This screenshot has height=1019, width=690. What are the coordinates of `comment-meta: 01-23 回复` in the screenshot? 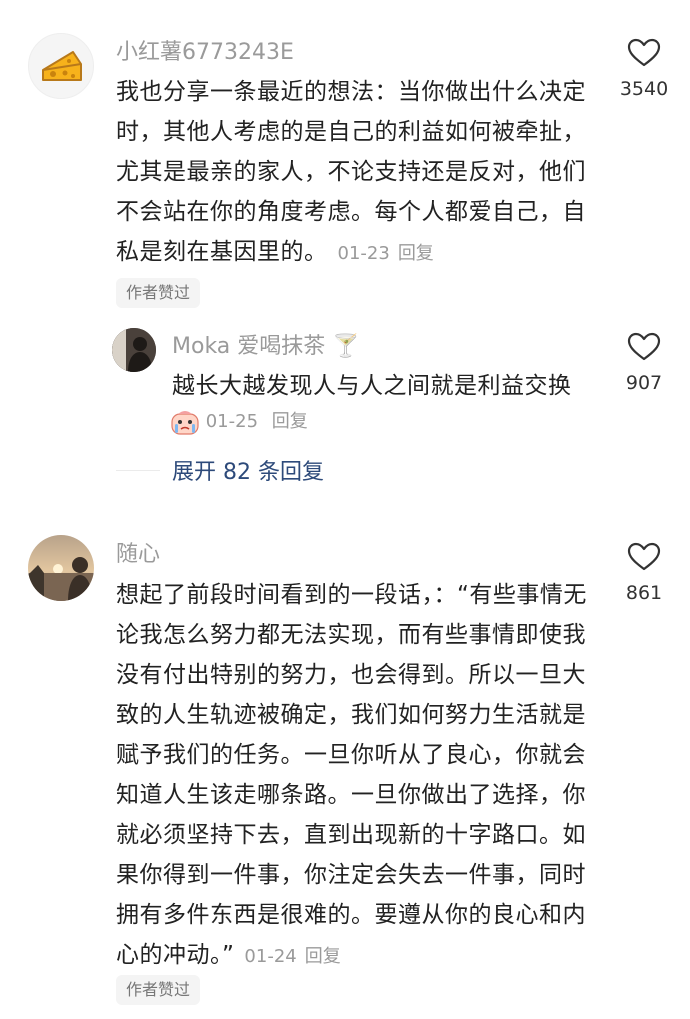 It's located at (386, 253).